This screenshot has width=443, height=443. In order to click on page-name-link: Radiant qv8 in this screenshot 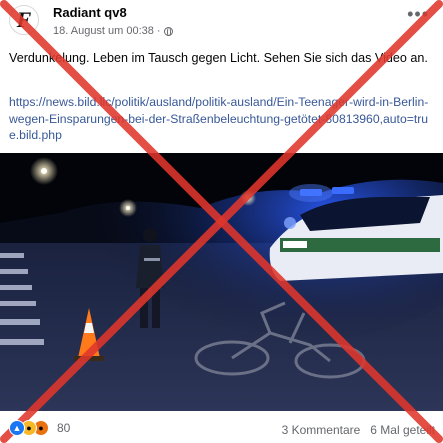, I will do `click(90, 12)`.